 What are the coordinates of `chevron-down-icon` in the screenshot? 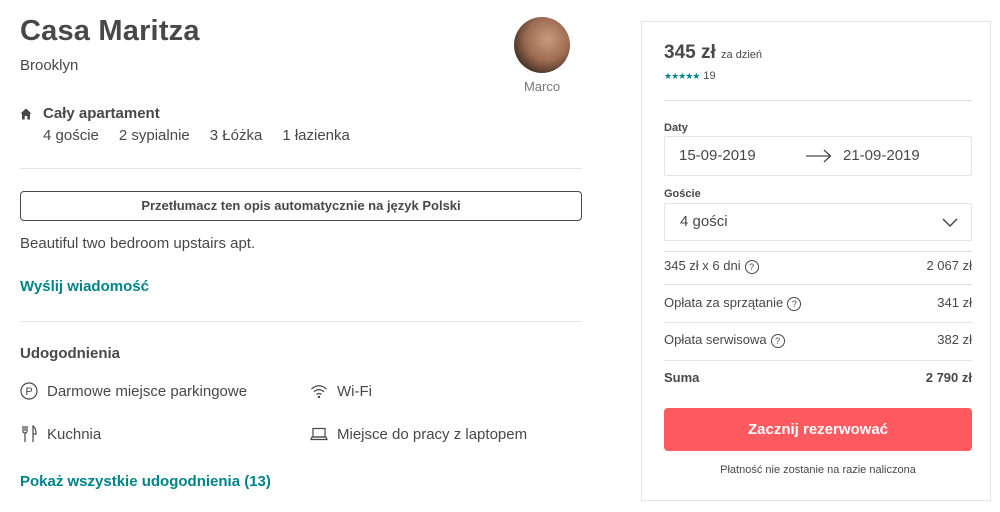 It's located at (950, 223).